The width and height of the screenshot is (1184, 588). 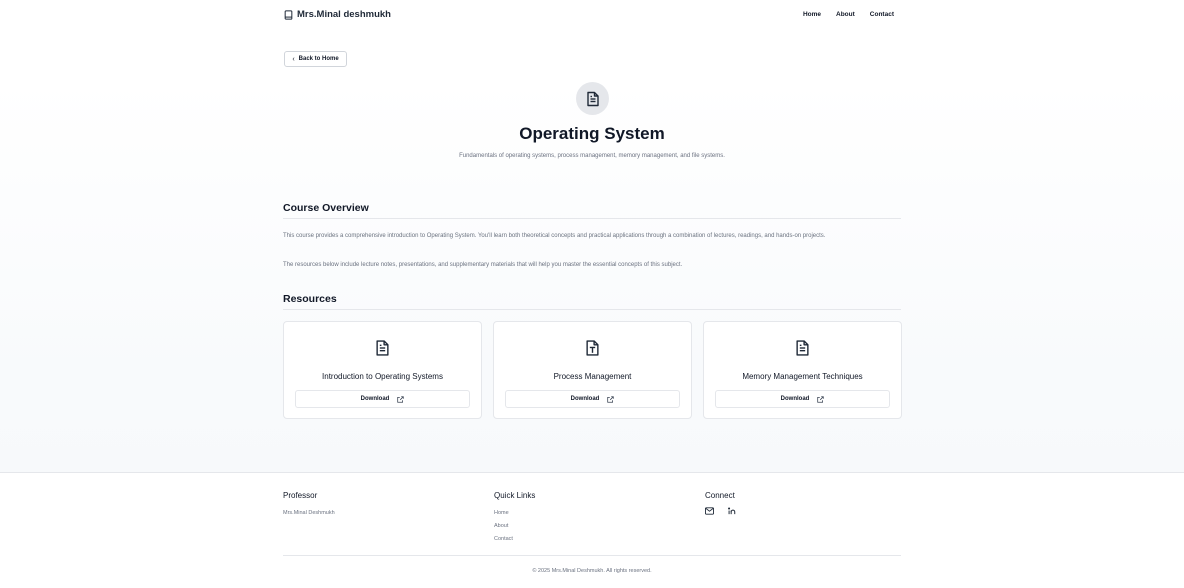 What do you see at coordinates (592, 376) in the screenshot?
I see `resource-title: Process Management` at bounding box center [592, 376].